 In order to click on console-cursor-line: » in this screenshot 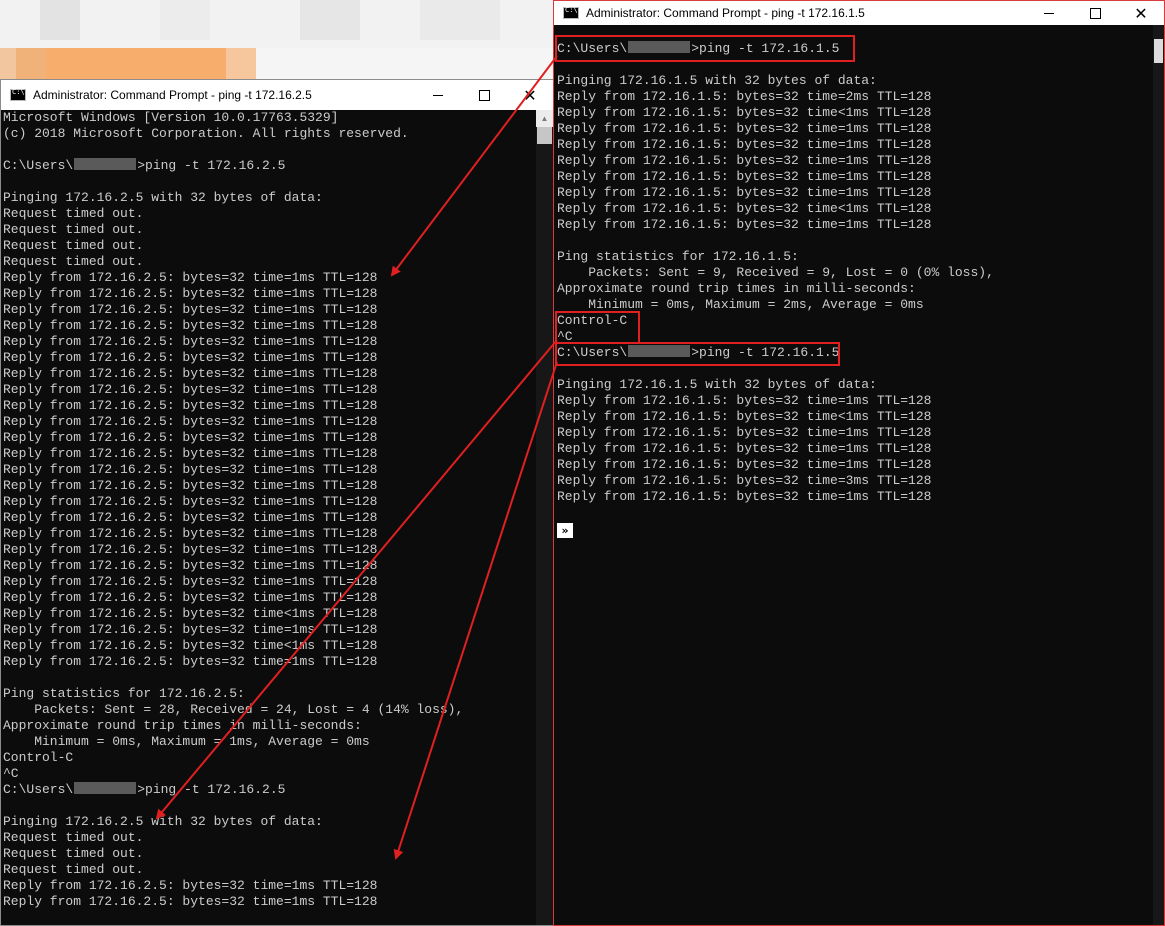, I will do `click(851, 529)`.